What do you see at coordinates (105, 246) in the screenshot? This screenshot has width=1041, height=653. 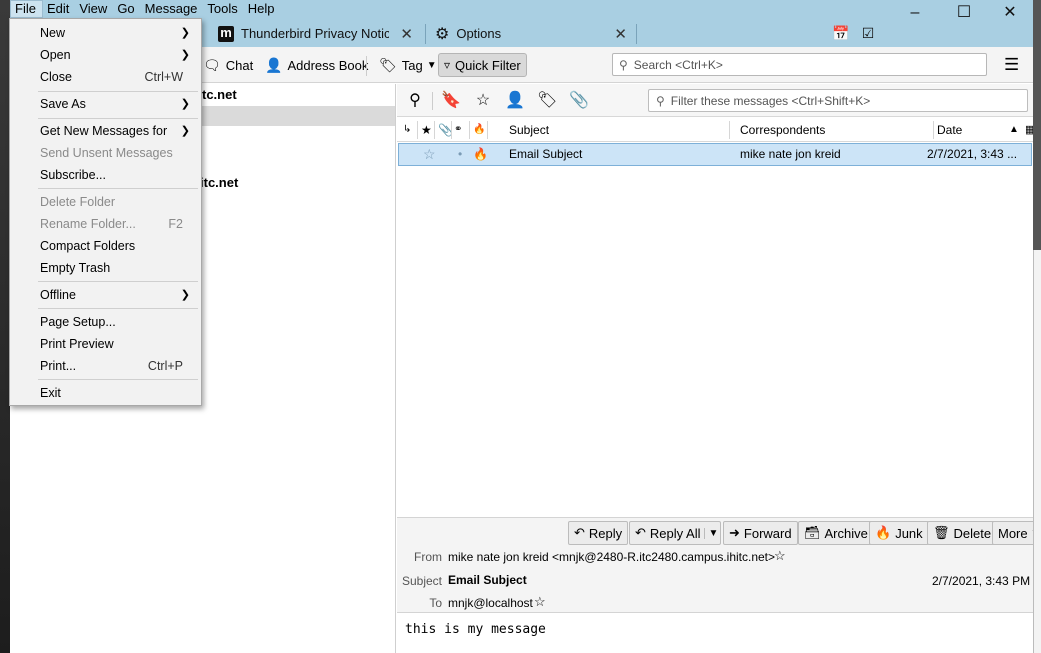 I see `menu-item-compact-folders: Compact Folders` at bounding box center [105, 246].